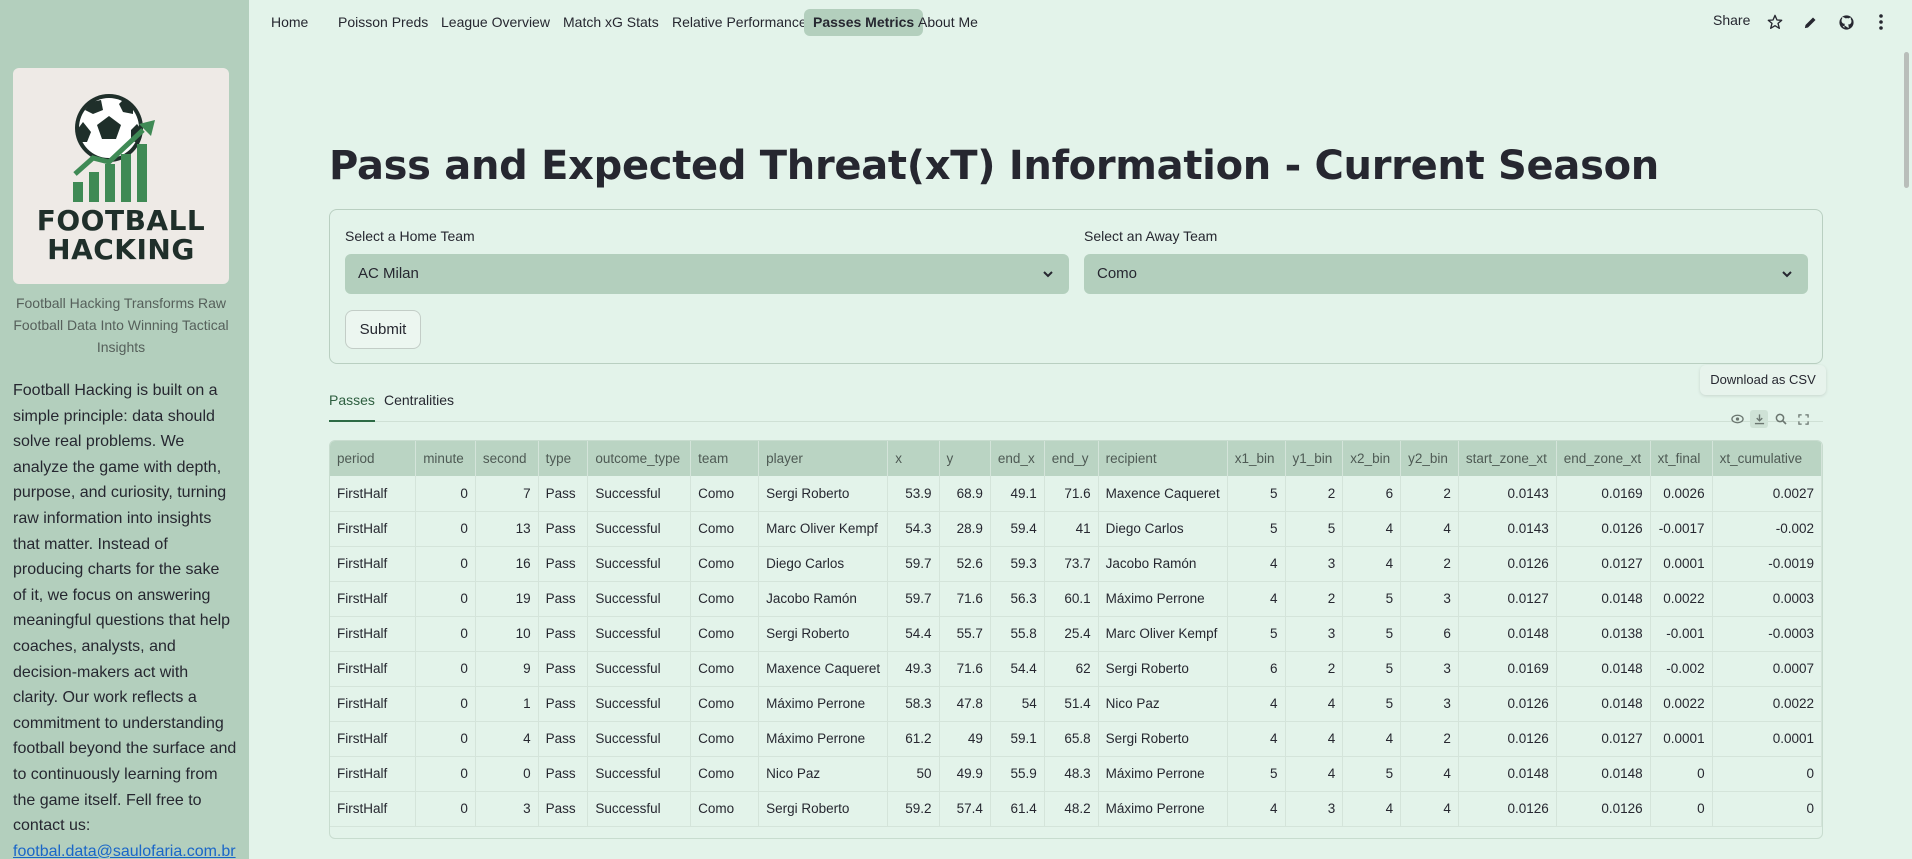  Describe the element at coordinates (1071, 564) in the screenshot. I see `table-cell: 73.7` at that location.